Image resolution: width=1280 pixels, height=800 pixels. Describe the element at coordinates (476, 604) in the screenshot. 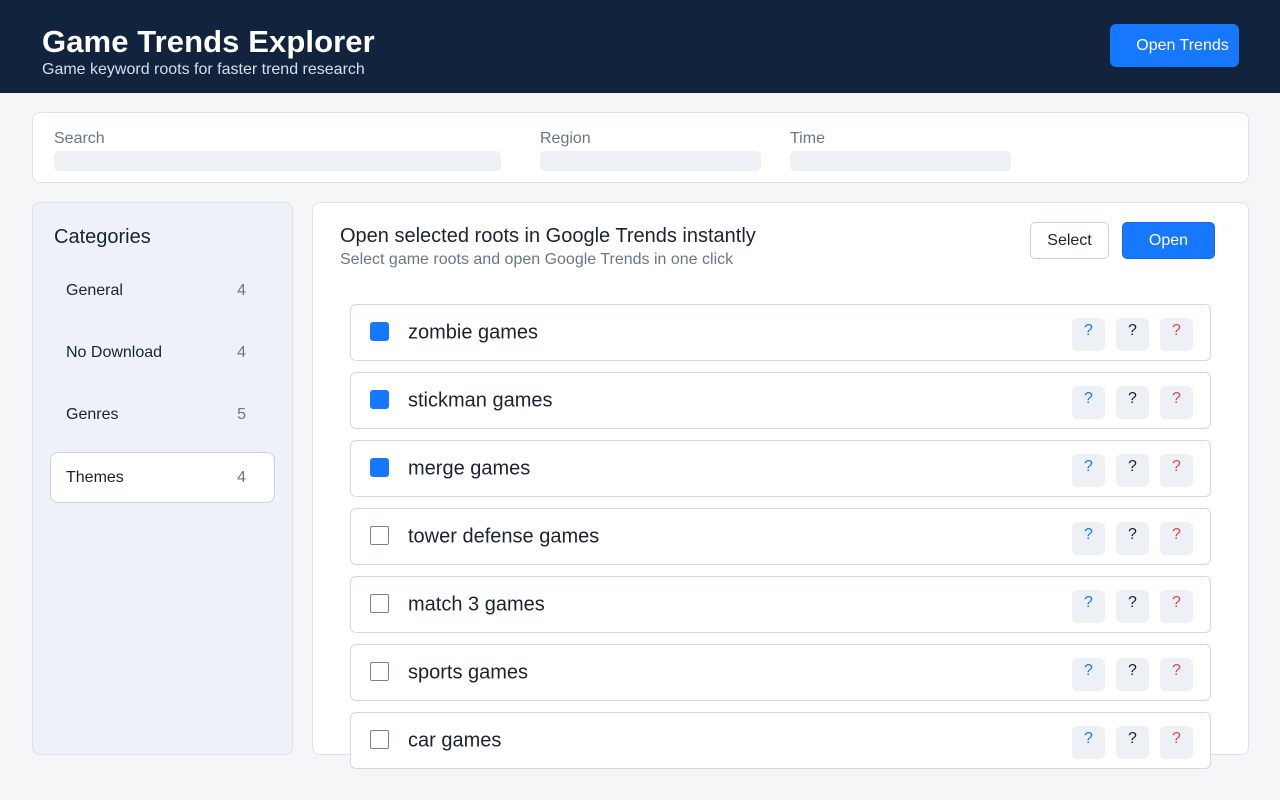

I see `root-label: match 3 games` at that location.